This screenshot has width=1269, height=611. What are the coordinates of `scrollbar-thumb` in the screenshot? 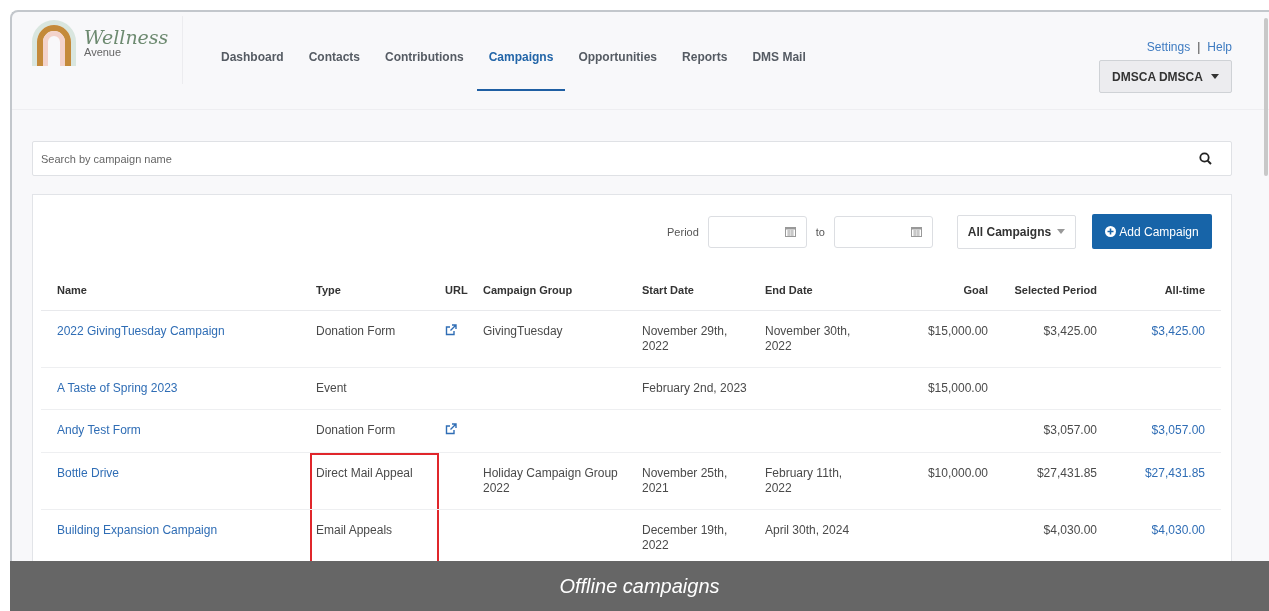 It's located at (1266, 97).